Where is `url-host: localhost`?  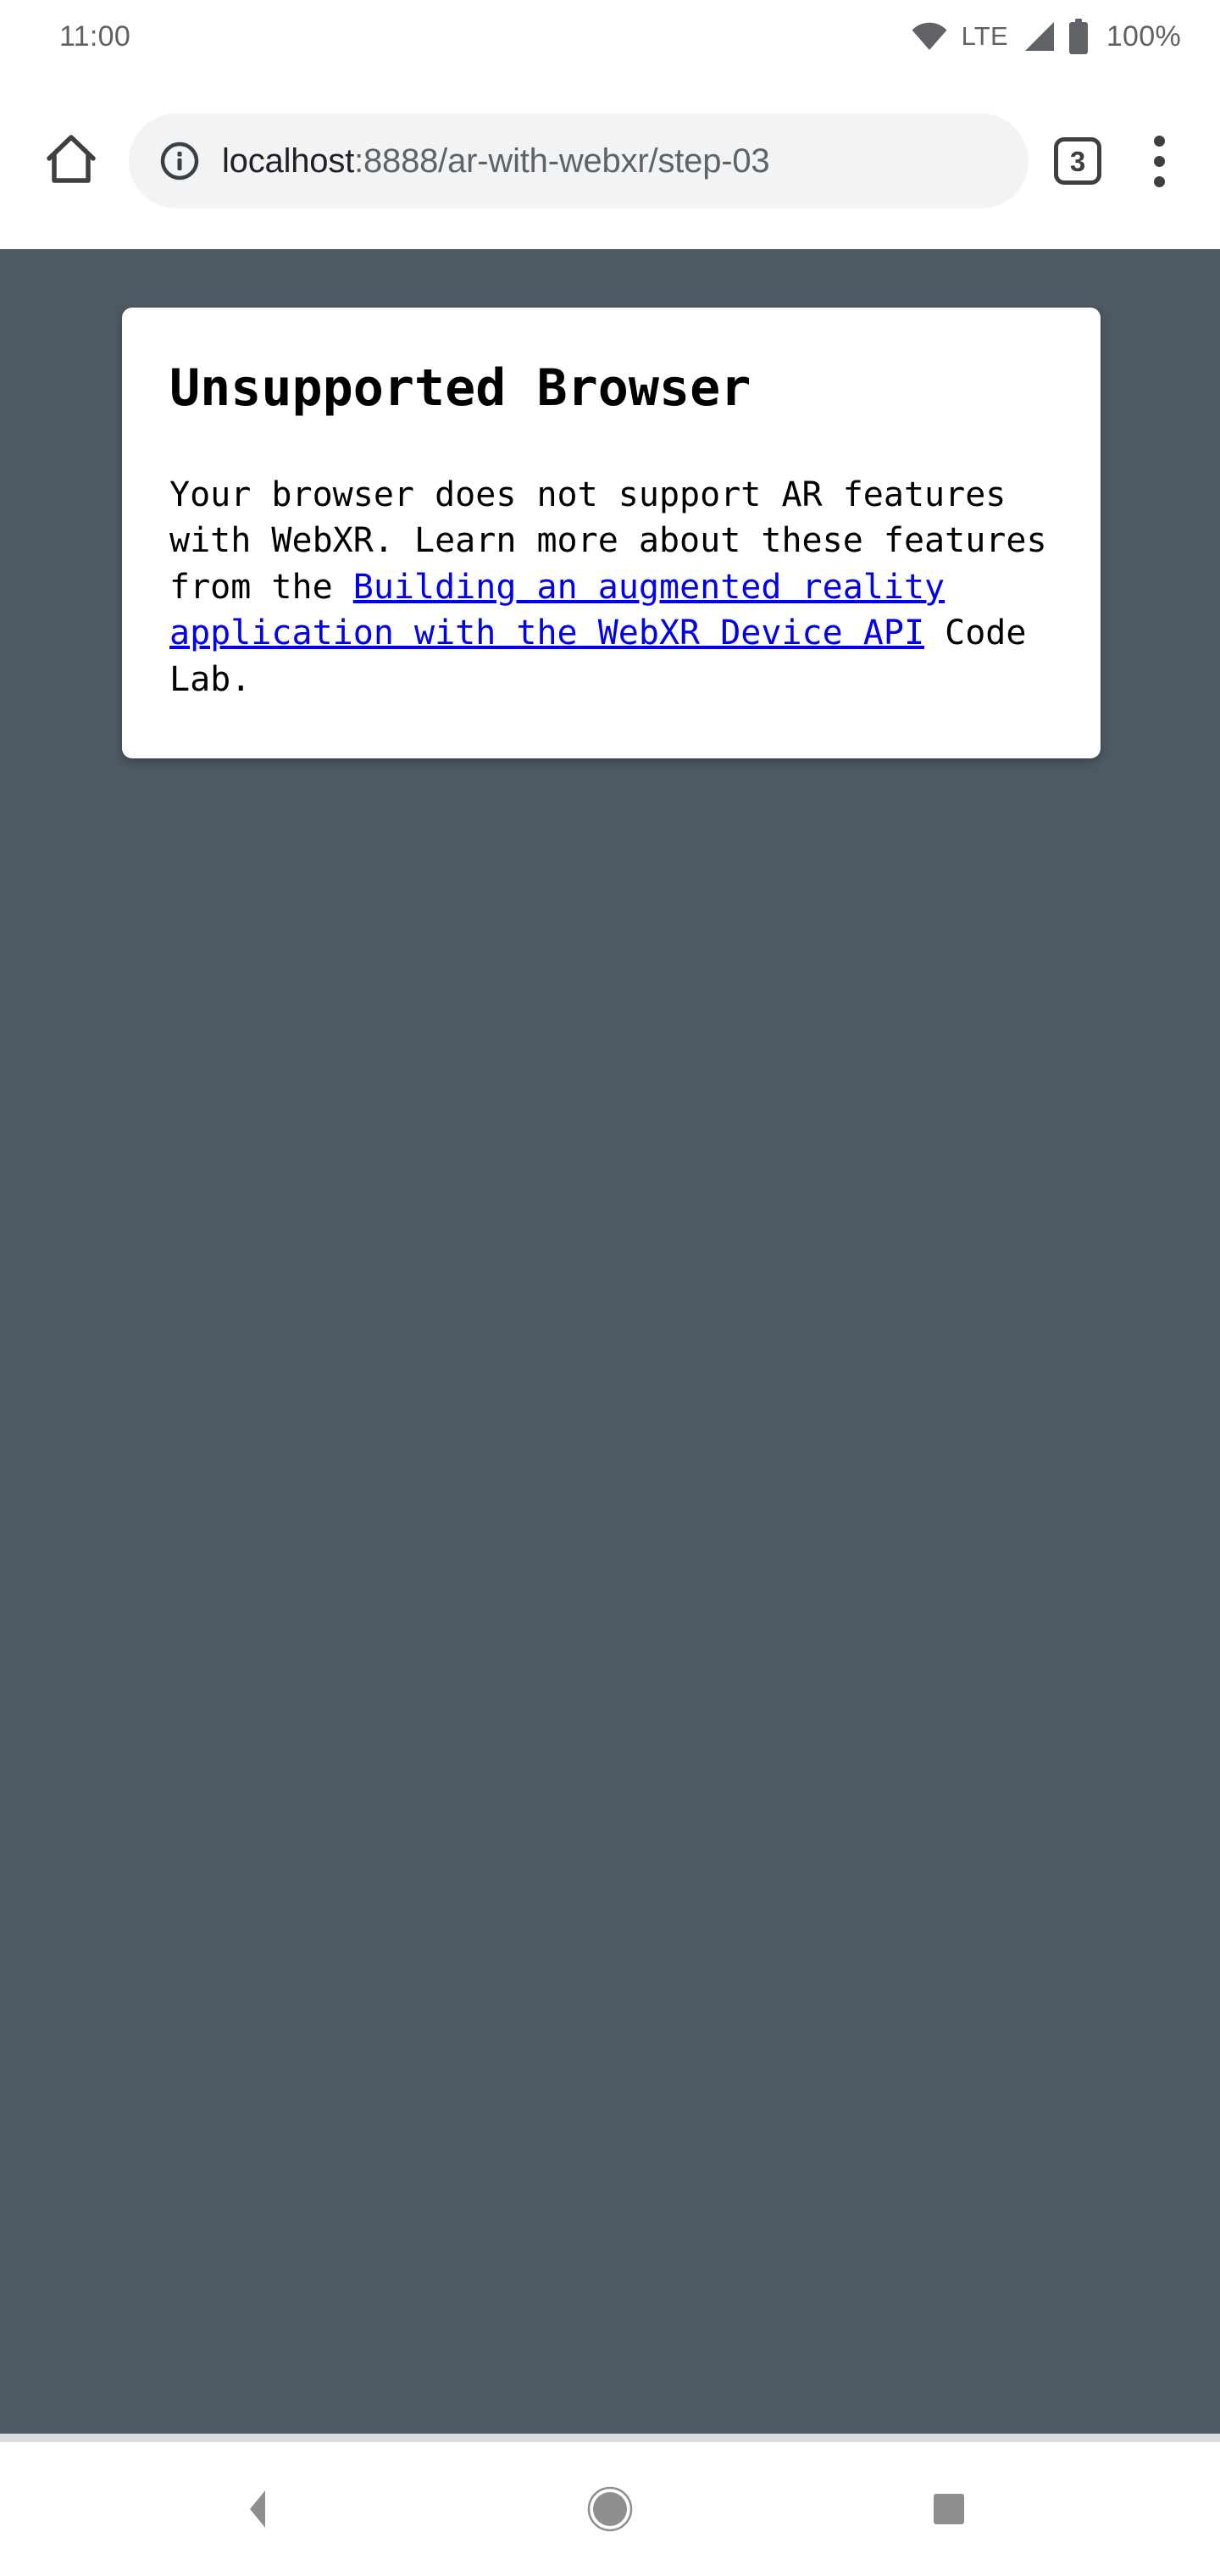 url-host: localhost is located at coordinates (288, 161).